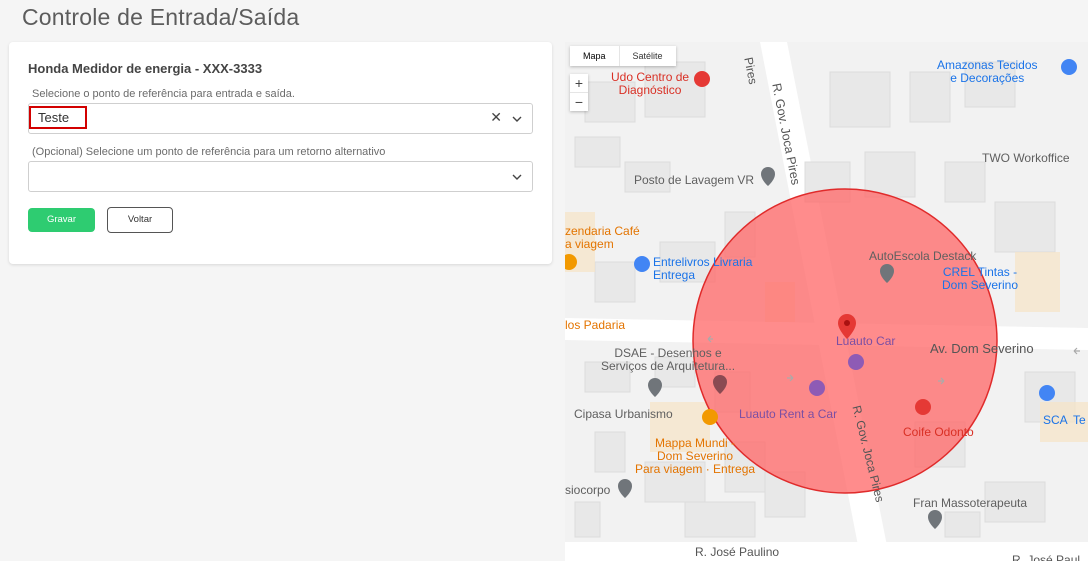 The height and width of the screenshot is (561, 1088). I want to click on place-crel: CREL Tintas - Dom Severino, so click(980, 279).